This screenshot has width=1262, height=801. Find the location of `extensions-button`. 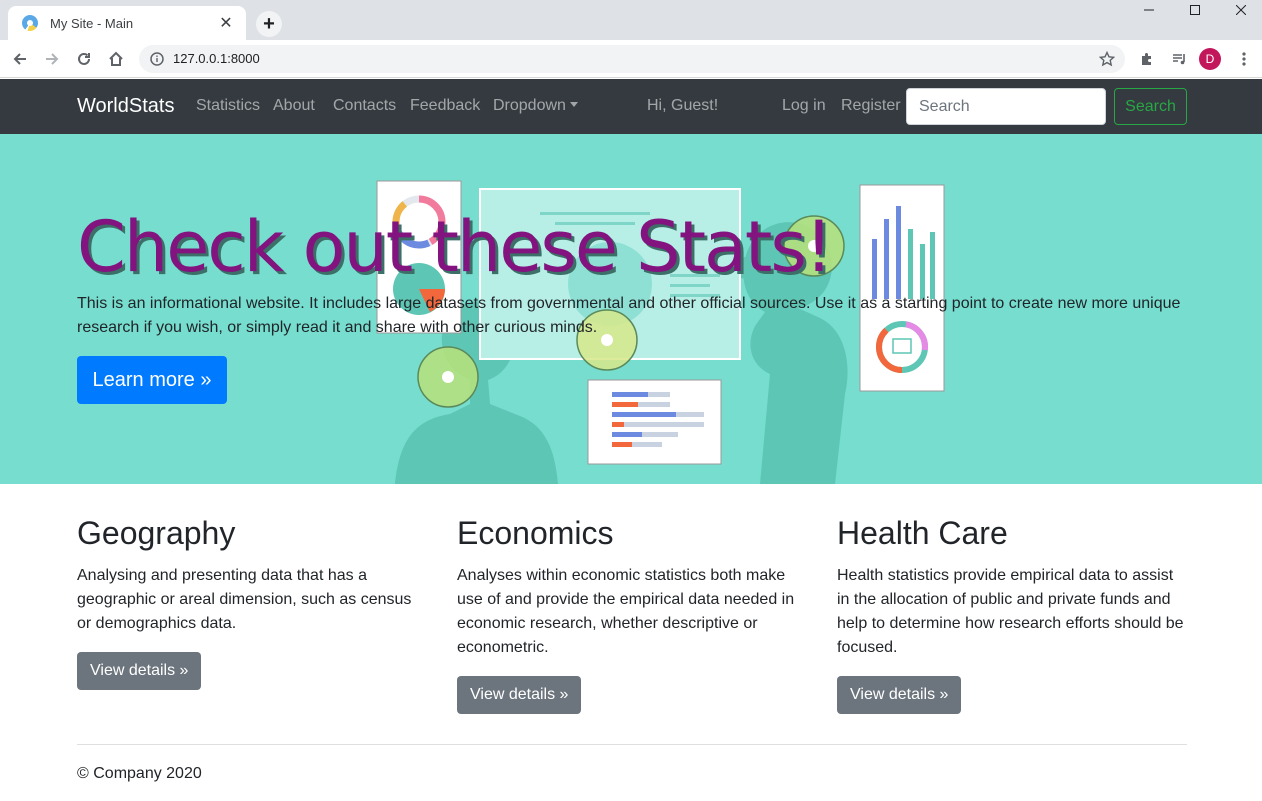

extensions-button is located at coordinates (1147, 59).